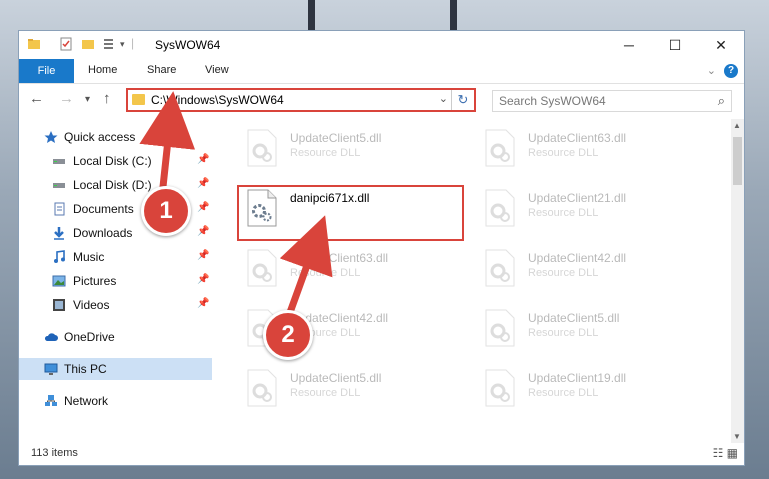 The width and height of the screenshot is (769, 479). Describe the element at coordinates (166, 211) in the screenshot. I see `step-callout-1: 1` at that location.